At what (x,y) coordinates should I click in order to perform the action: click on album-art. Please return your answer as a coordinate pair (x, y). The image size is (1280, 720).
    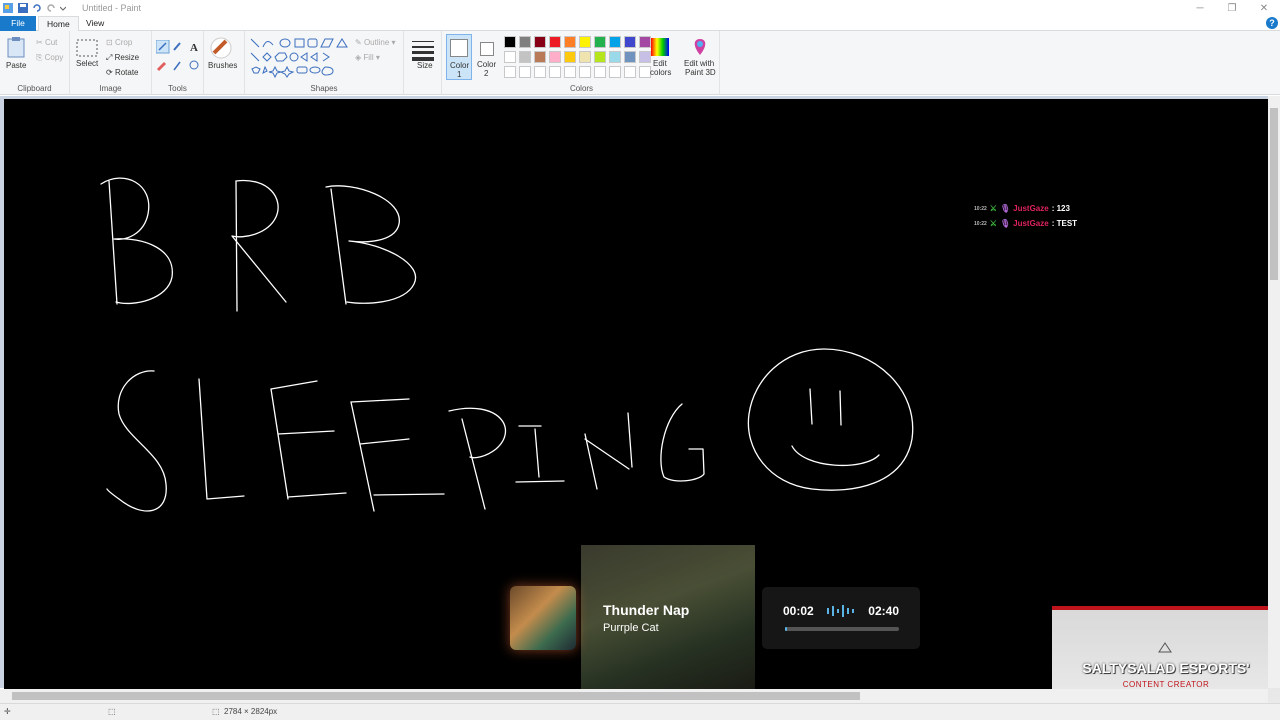
    Looking at the image, I should click on (543, 618).